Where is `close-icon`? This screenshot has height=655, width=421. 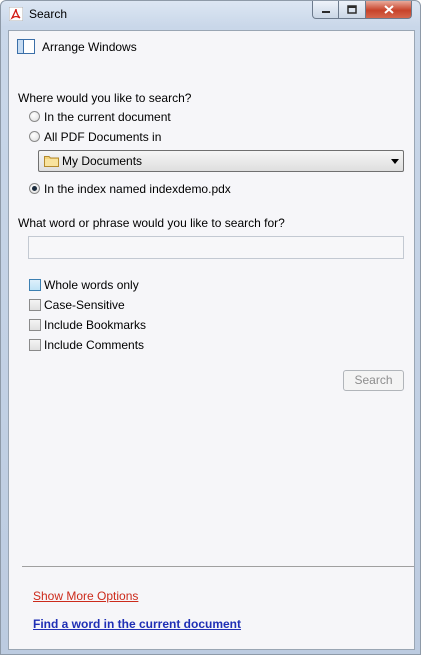 close-icon is located at coordinates (388, 10).